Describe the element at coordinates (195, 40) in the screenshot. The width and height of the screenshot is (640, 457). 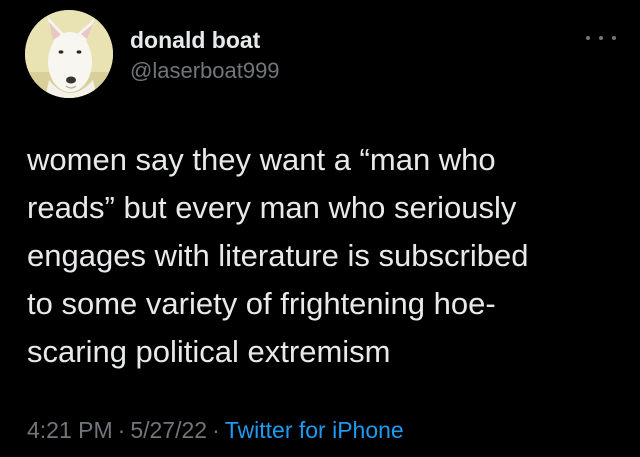
I see `author-display-name: donald boat` at that location.